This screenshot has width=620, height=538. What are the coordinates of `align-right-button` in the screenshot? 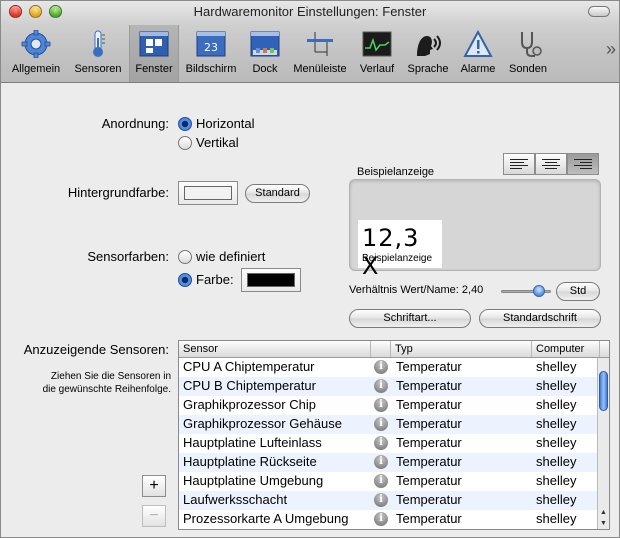 It's located at (583, 164).